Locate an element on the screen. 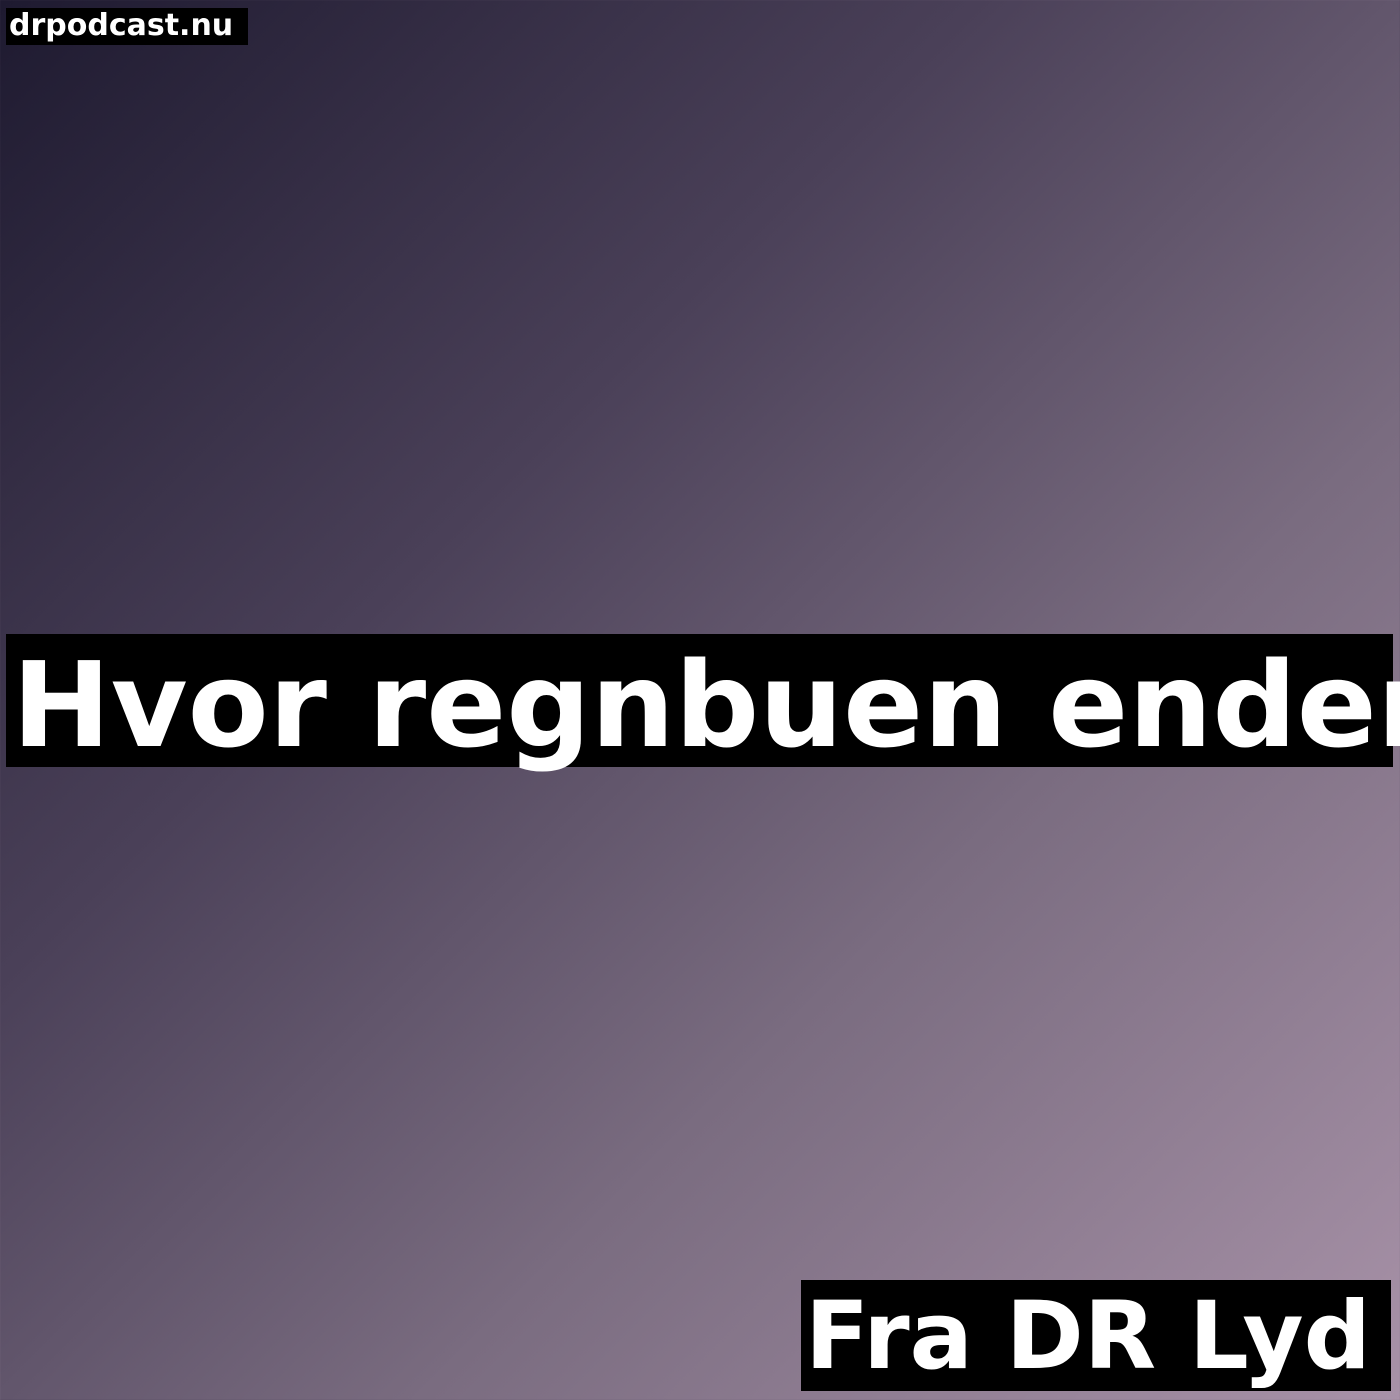 The height and width of the screenshot is (1400, 1400). site-name-label: drpodcast.nu is located at coordinates (127, 26).